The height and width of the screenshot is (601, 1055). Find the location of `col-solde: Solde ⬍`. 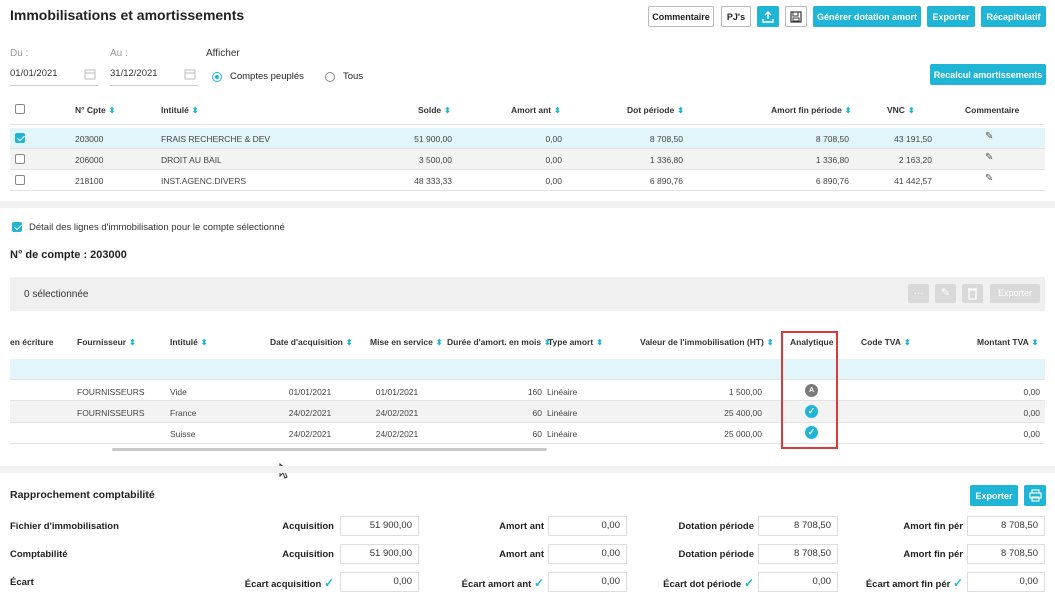

col-solde: Solde ⬍ is located at coordinates (434, 110).